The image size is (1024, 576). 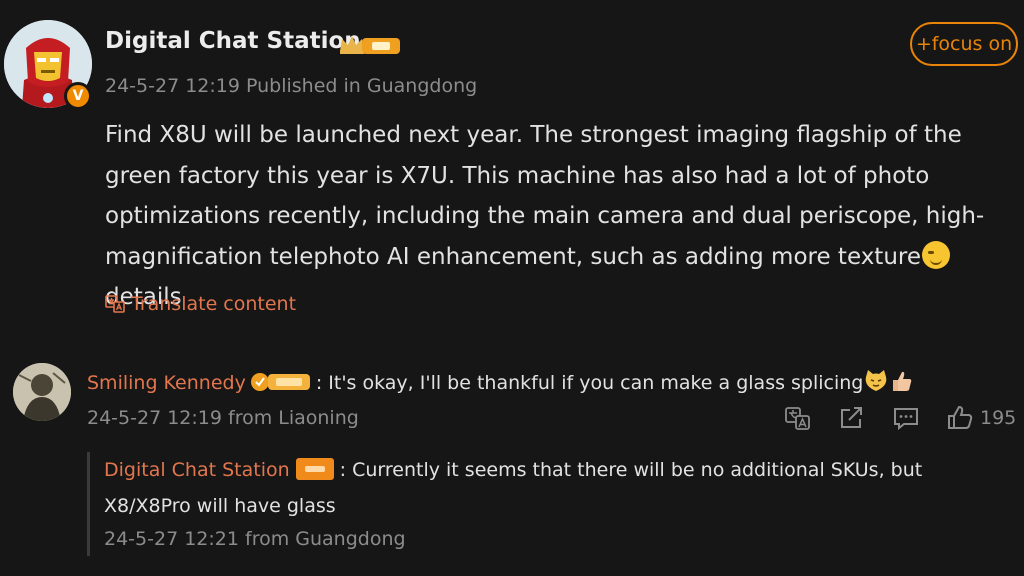 I want to click on commenter-name: Smiling Kennedy, so click(x=166, y=383).